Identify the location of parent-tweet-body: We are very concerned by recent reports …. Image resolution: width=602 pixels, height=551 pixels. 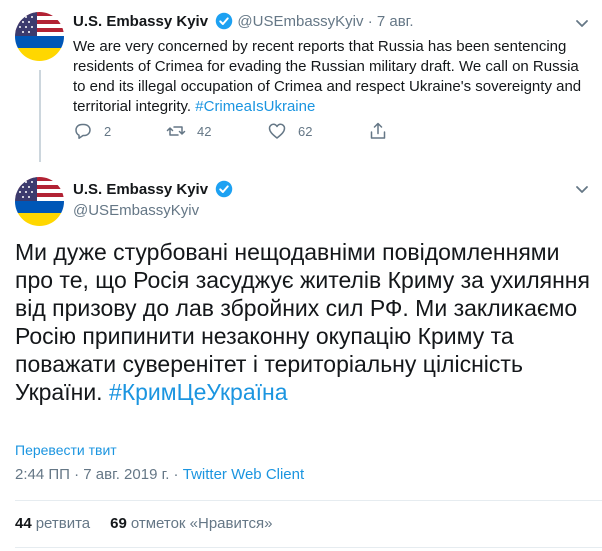
(327, 76).